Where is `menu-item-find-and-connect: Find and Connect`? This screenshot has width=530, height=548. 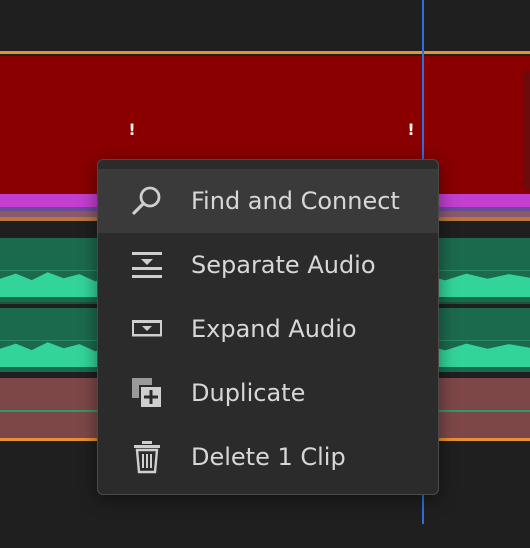 menu-item-find-and-connect: Find and Connect is located at coordinates (268, 201).